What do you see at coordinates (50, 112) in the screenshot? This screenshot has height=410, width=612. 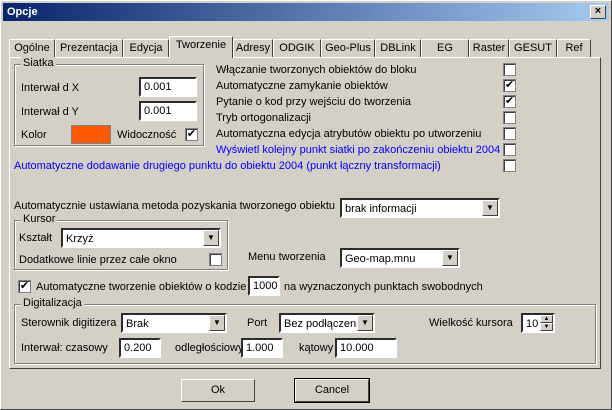 I see `interwal-y-label: Interwał d Y` at bounding box center [50, 112].